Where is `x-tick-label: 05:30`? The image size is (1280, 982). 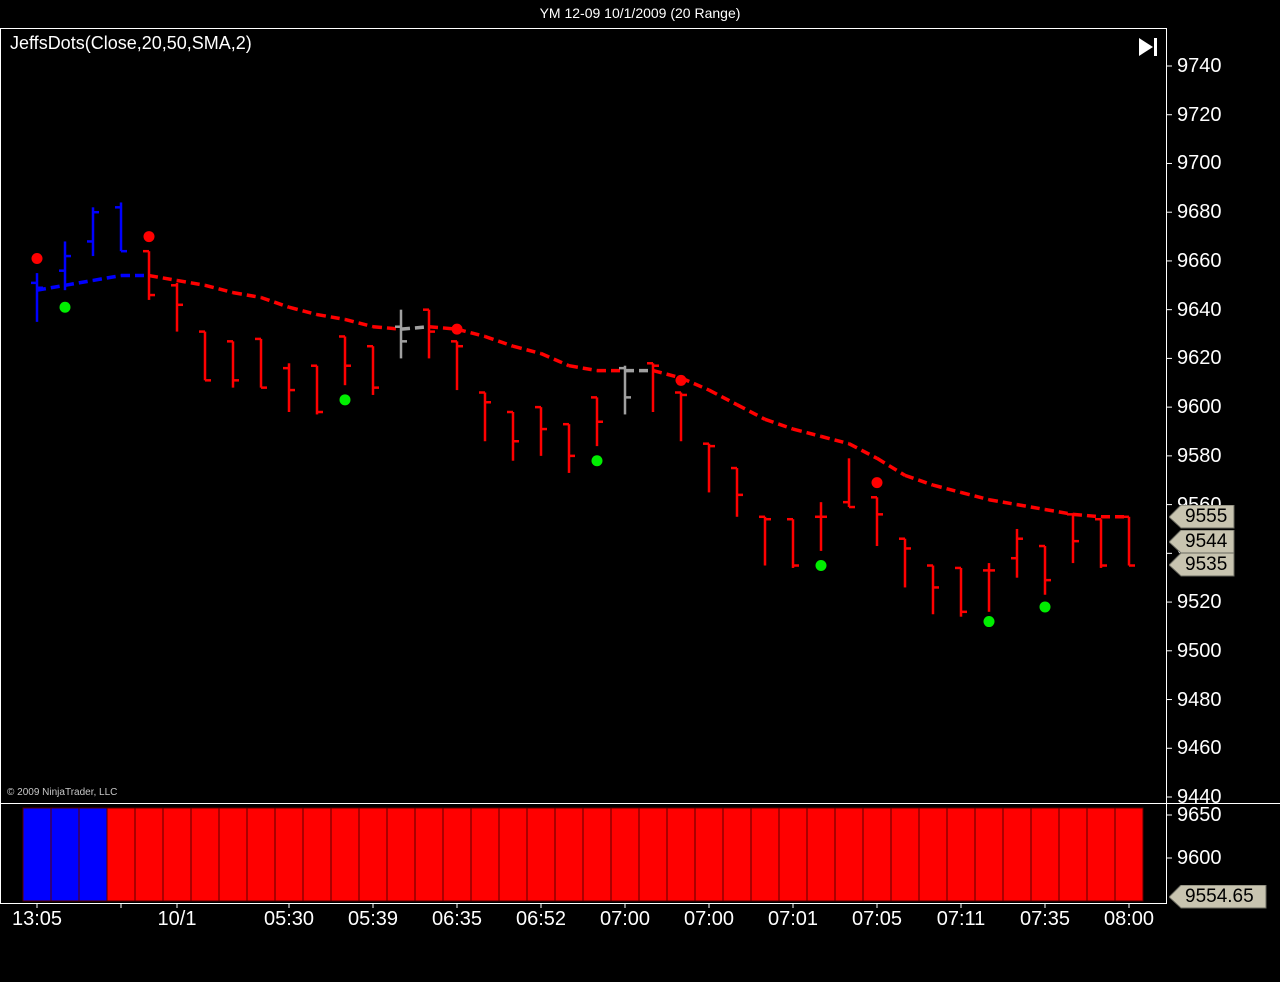 x-tick-label: 05:30 is located at coordinates (289, 919).